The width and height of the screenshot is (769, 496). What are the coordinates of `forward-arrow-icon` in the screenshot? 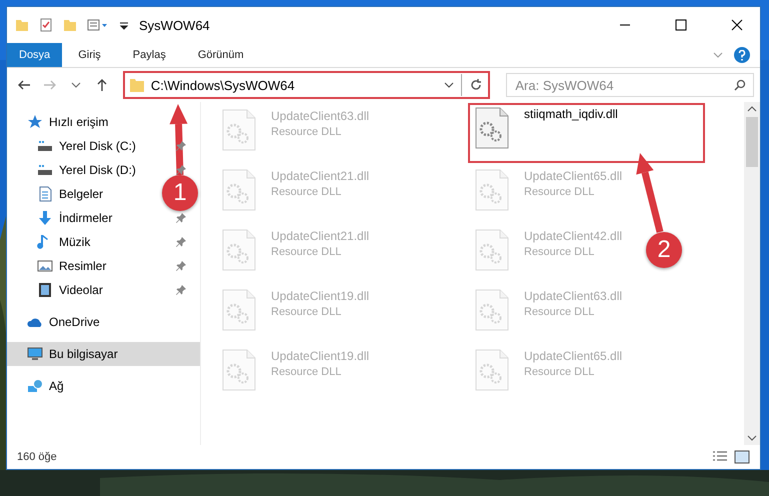 It's located at (49, 85).